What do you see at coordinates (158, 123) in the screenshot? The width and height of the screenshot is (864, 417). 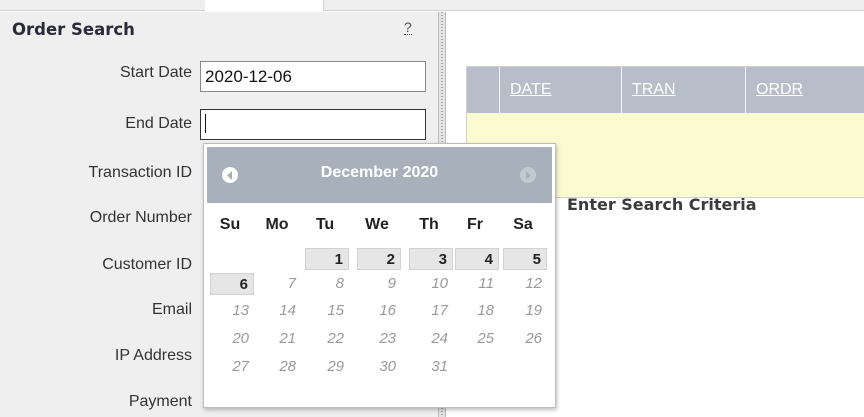 I see `end-date-label: End Date` at bounding box center [158, 123].